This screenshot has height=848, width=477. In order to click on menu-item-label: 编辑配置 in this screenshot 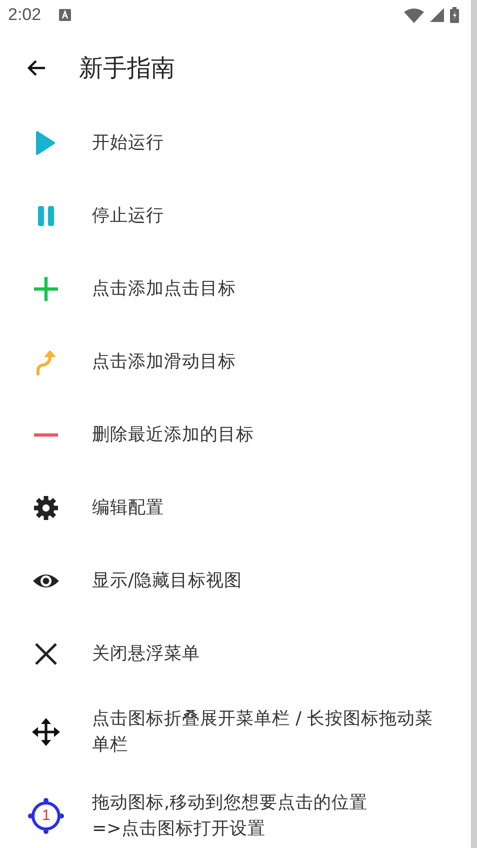, I will do `click(128, 508)`.